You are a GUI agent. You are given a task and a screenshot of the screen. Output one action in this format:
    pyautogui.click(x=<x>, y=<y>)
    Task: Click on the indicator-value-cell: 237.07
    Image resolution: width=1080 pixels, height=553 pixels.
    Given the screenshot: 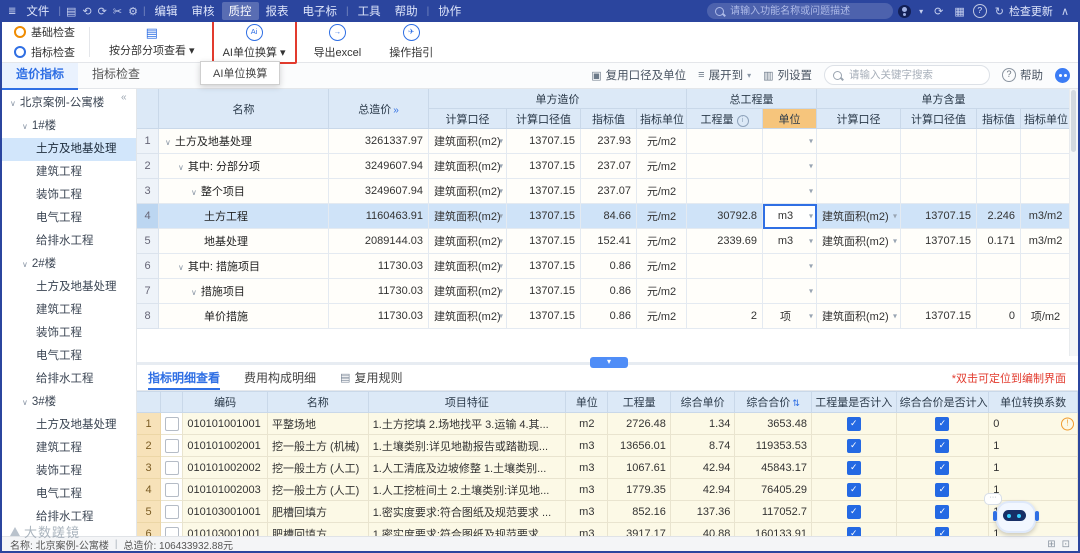 What is the action you would take?
    pyautogui.click(x=608, y=166)
    